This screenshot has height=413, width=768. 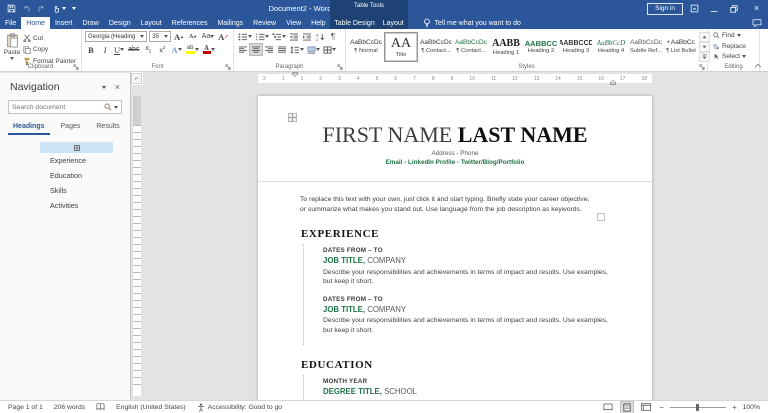 I want to click on sort-button: AZ, so click(x=320, y=36).